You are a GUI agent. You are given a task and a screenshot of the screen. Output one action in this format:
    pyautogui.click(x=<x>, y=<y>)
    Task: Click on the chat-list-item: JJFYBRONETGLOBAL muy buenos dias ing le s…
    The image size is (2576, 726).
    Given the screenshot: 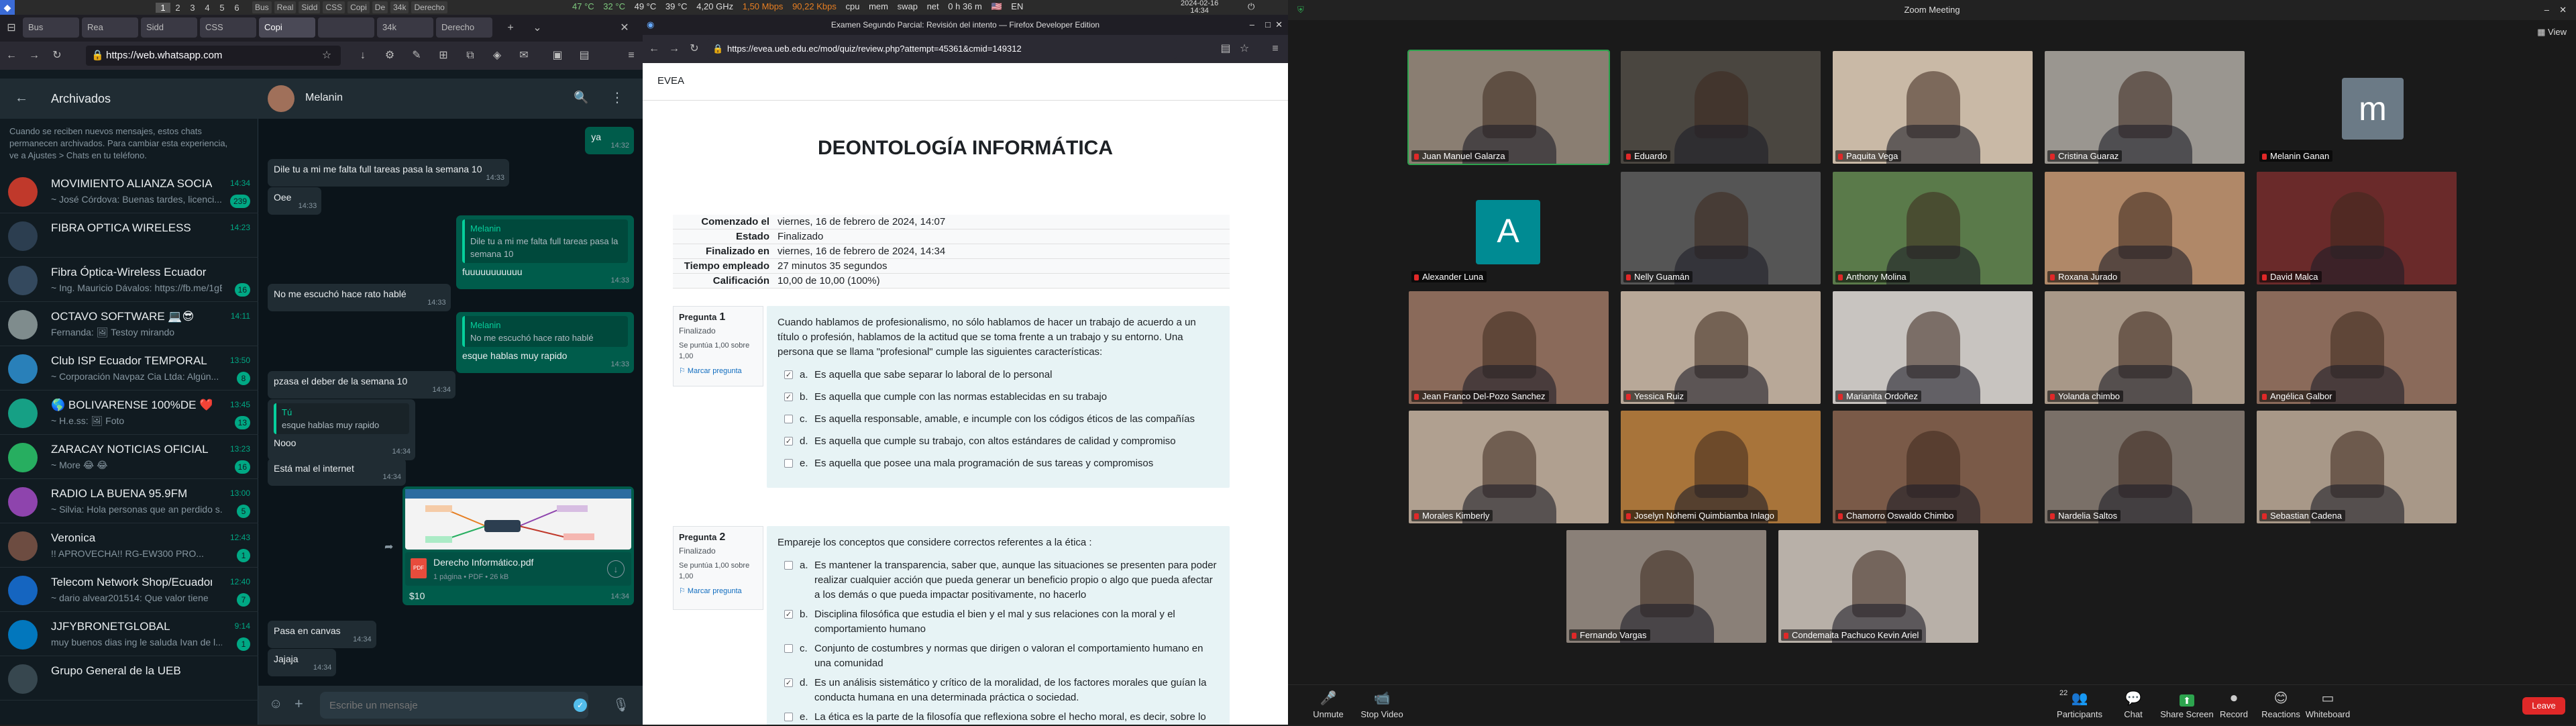 What is the action you would take?
    pyautogui.click(x=129, y=634)
    